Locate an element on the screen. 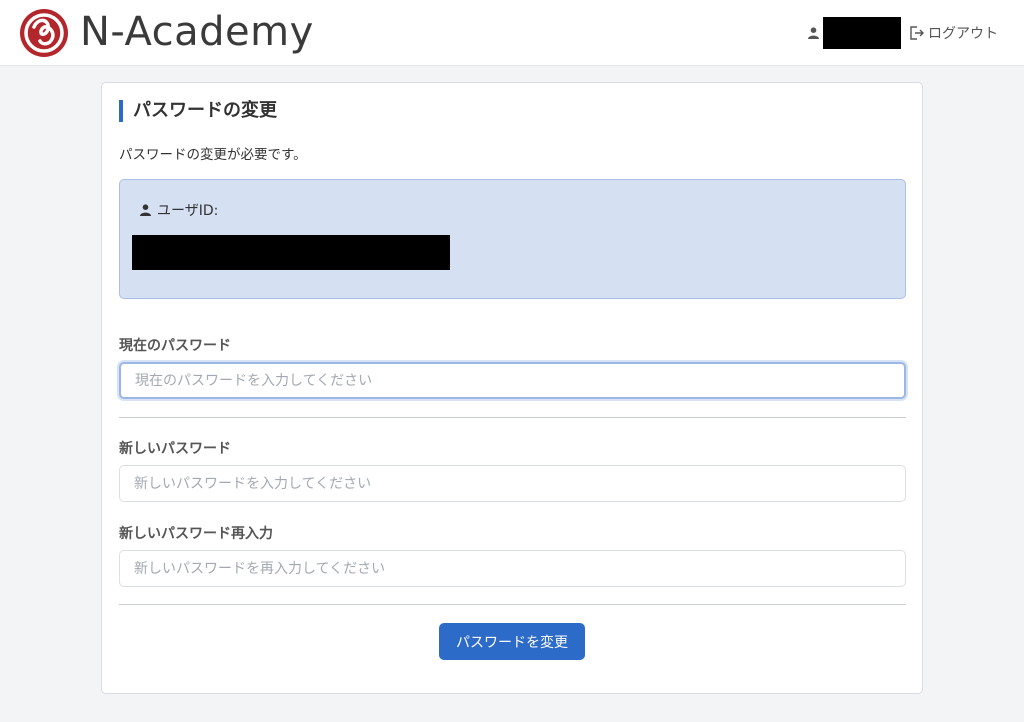 This screenshot has width=1024, height=722. page-description: パスワードの変更が必要です。 is located at coordinates (213, 155).